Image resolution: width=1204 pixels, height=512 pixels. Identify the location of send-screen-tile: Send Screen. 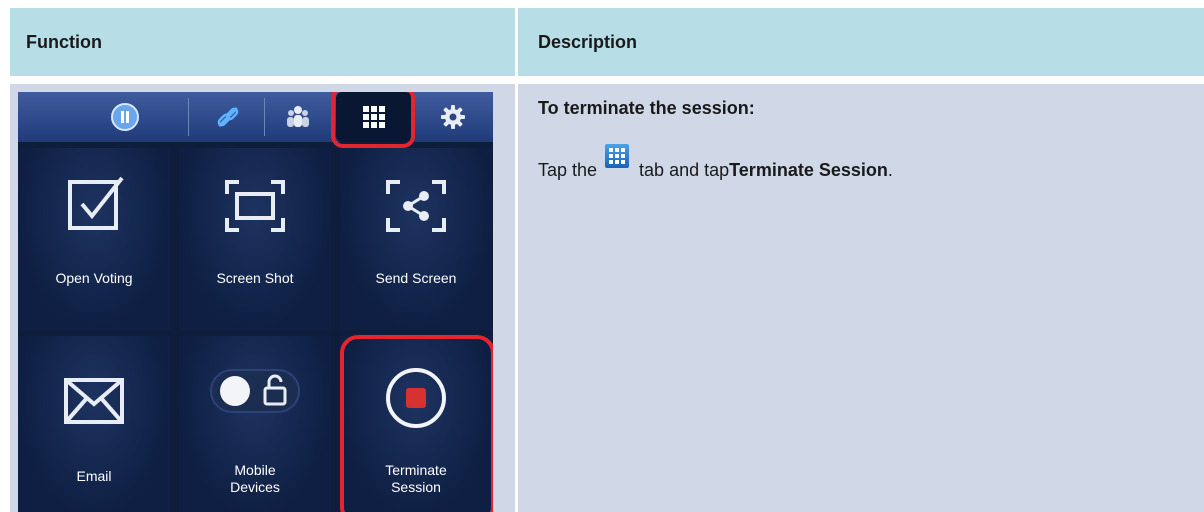
(416, 239).